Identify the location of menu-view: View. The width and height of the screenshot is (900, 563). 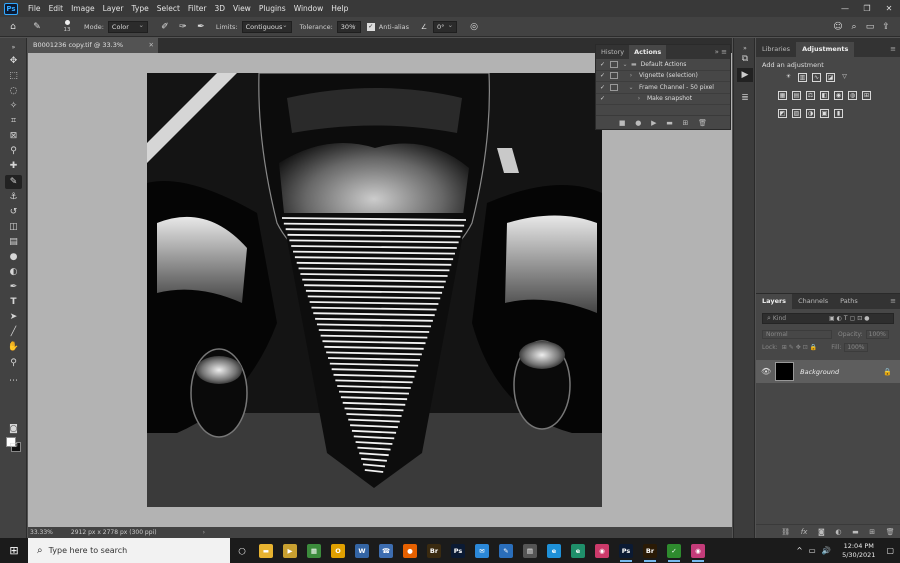
(242, 8).